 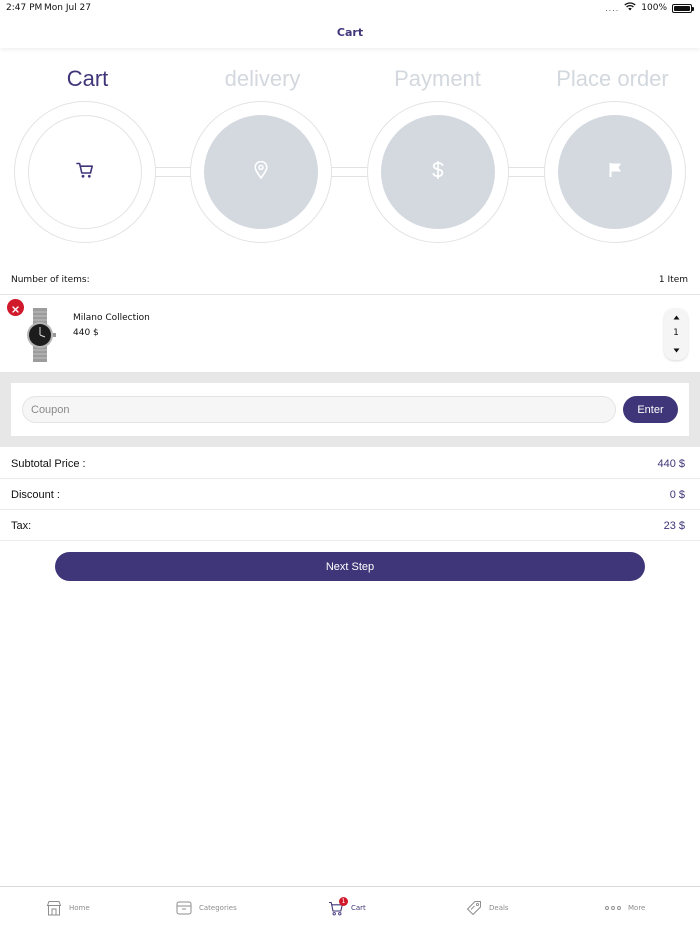 What do you see at coordinates (50, 280) in the screenshot?
I see `items-count-label: Number of items:` at bounding box center [50, 280].